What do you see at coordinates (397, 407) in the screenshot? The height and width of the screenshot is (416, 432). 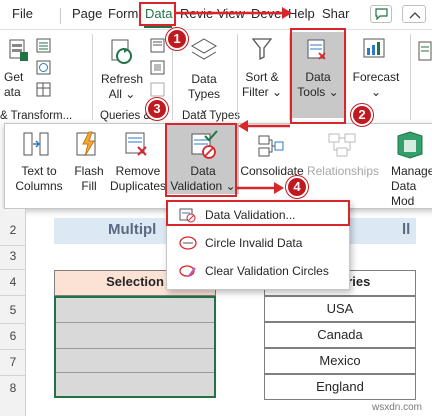 I see `watermark: wsxdn.com` at bounding box center [397, 407].